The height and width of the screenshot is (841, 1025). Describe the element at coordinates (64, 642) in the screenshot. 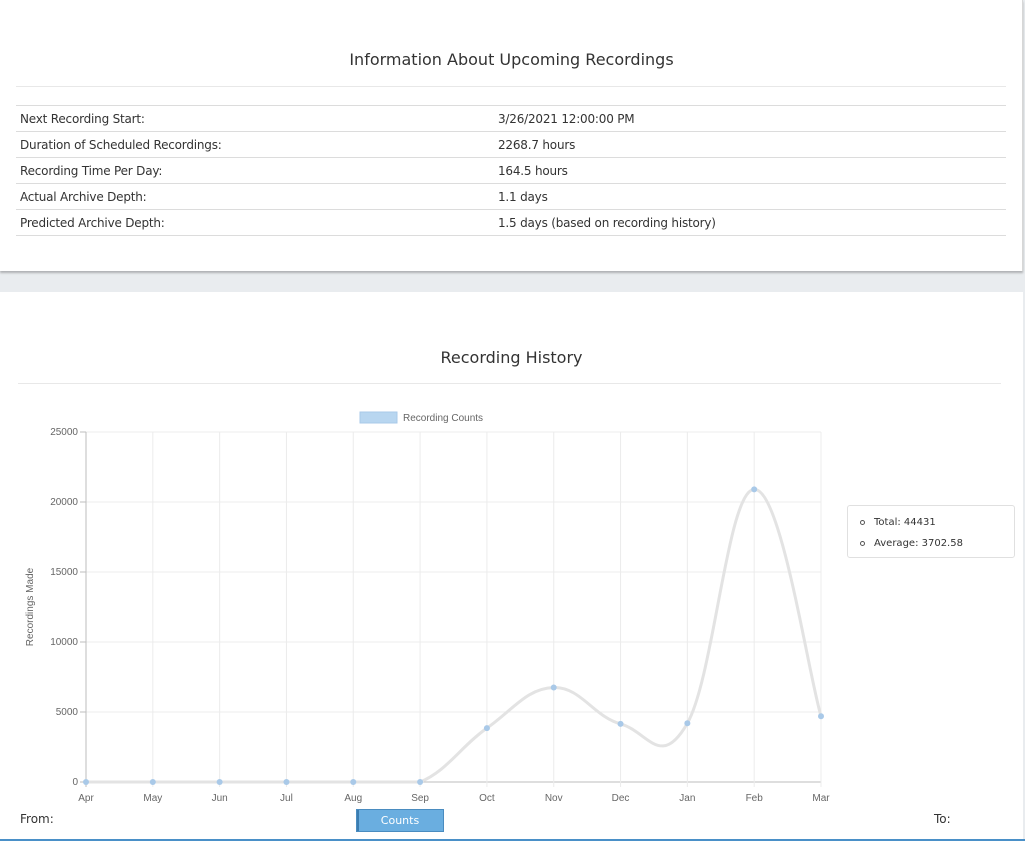

I see `y-tick-label: 10000` at that location.